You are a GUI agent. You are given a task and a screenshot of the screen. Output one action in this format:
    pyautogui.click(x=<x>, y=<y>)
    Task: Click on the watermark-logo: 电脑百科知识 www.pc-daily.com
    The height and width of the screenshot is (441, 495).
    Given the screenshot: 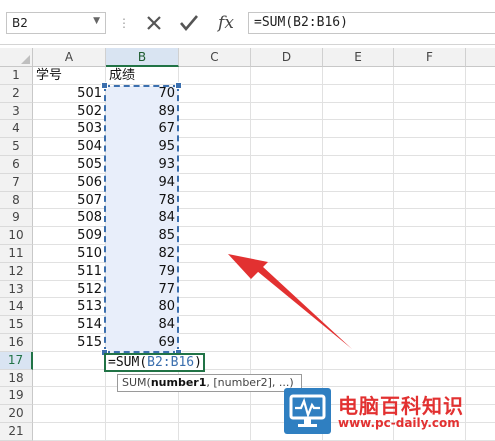 What is the action you would take?
    pyautogui.click(x=382, y=410)
    